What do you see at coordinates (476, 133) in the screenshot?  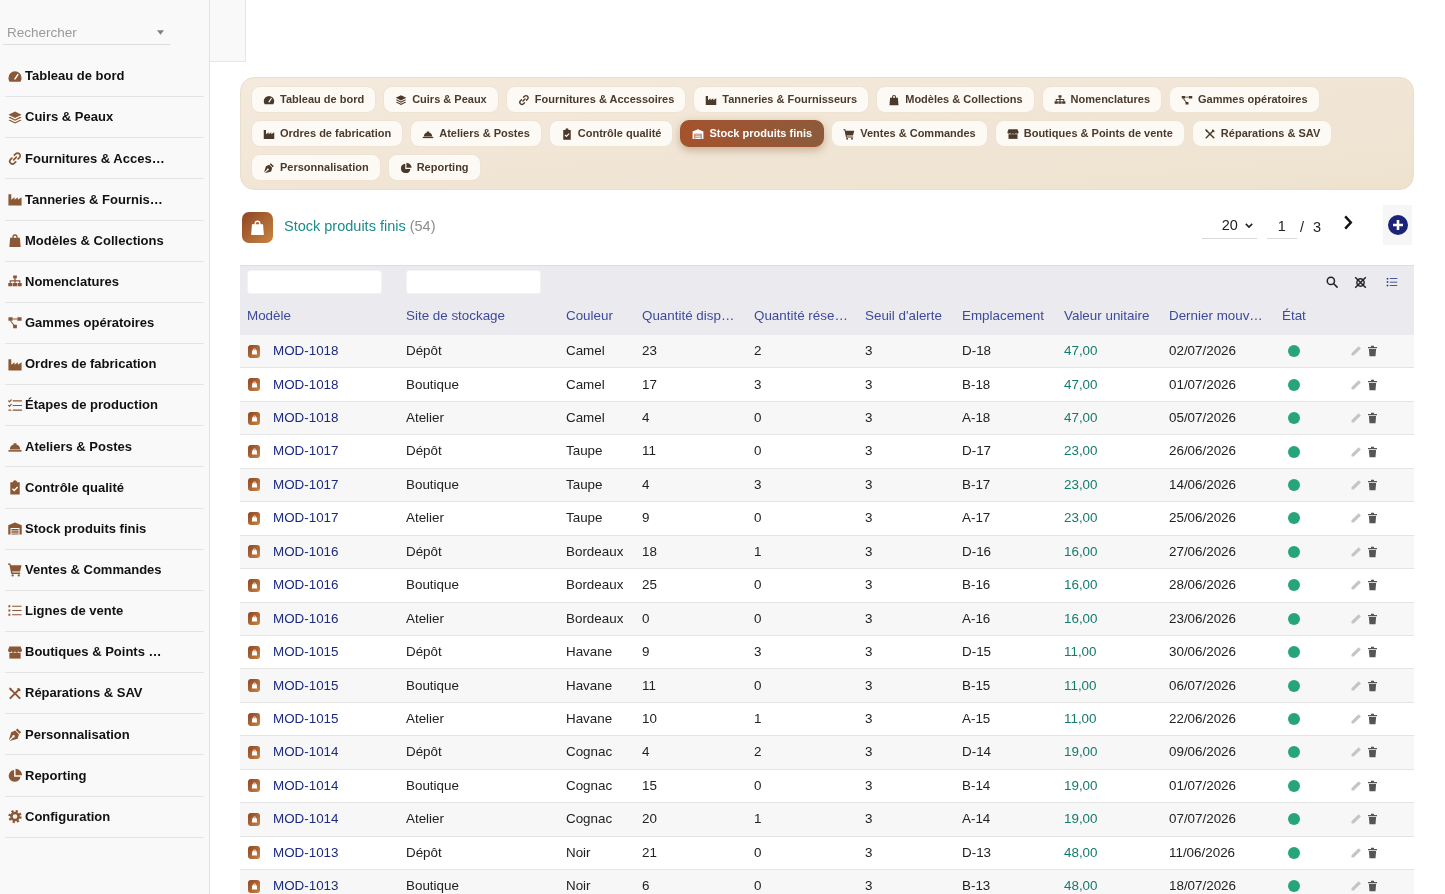 I see `nav-tab: Ateliers & Postes` at bounding box center [476, 133].